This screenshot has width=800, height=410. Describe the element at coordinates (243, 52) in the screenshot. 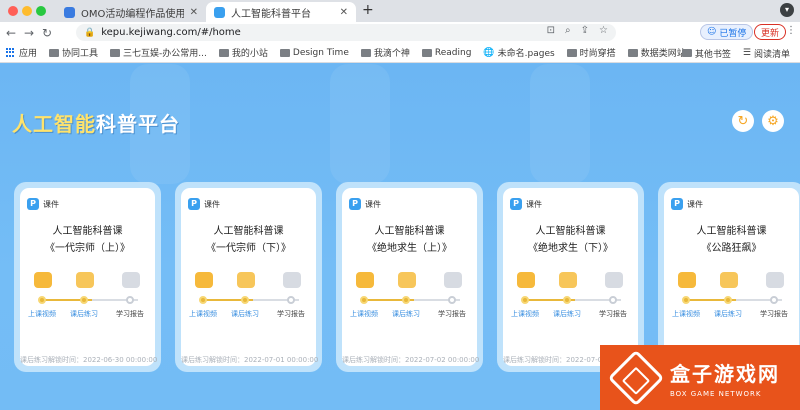

I see `bookmark-folder: 我的小站` at that location.